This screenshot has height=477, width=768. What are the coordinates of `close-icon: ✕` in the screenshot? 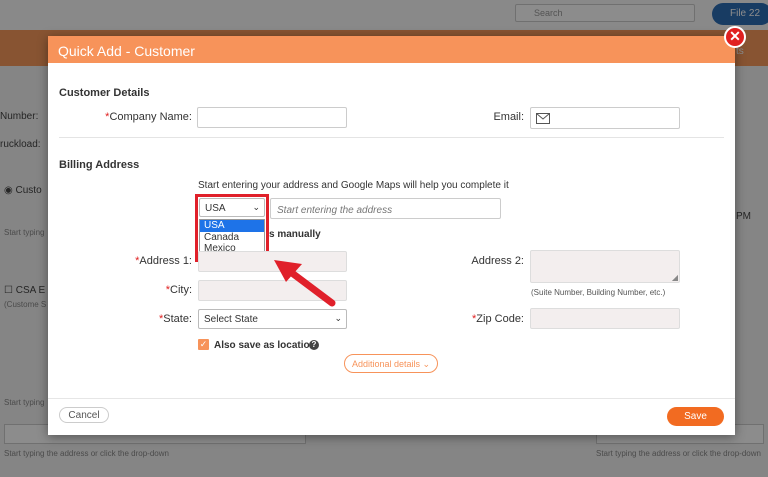 It's located at (735, 37).